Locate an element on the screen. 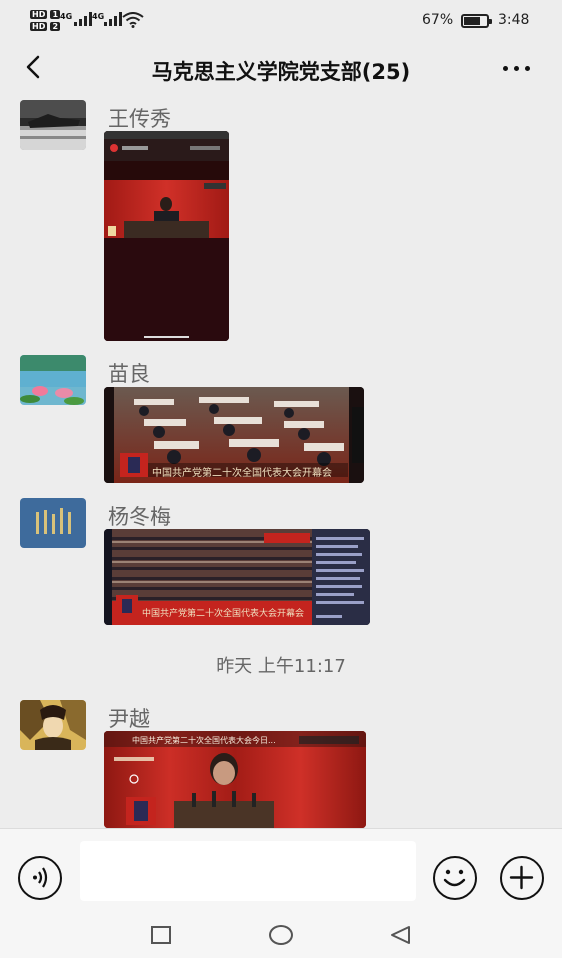 Image resolution: width=562 pixels, height=958 pixels. system-navigation-bar is located at coordinates (281, 936).